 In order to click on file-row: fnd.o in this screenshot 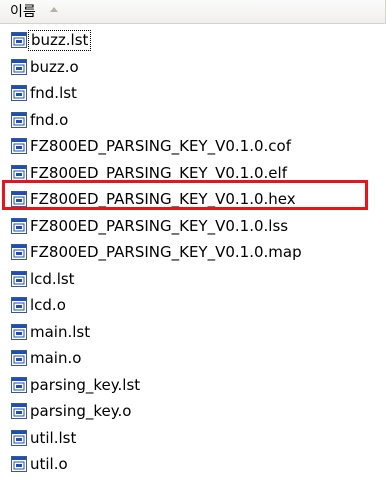, I will do `click(193, 121)`.